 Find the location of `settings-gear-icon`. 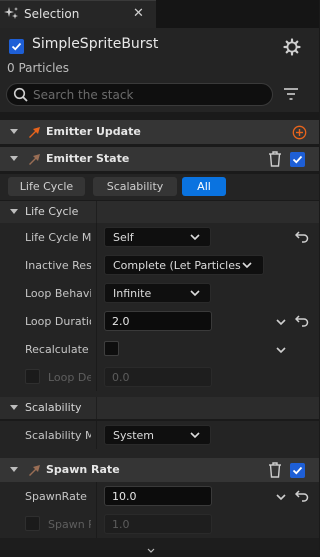

settings-gear-icon is located at coordinates (292, 48).